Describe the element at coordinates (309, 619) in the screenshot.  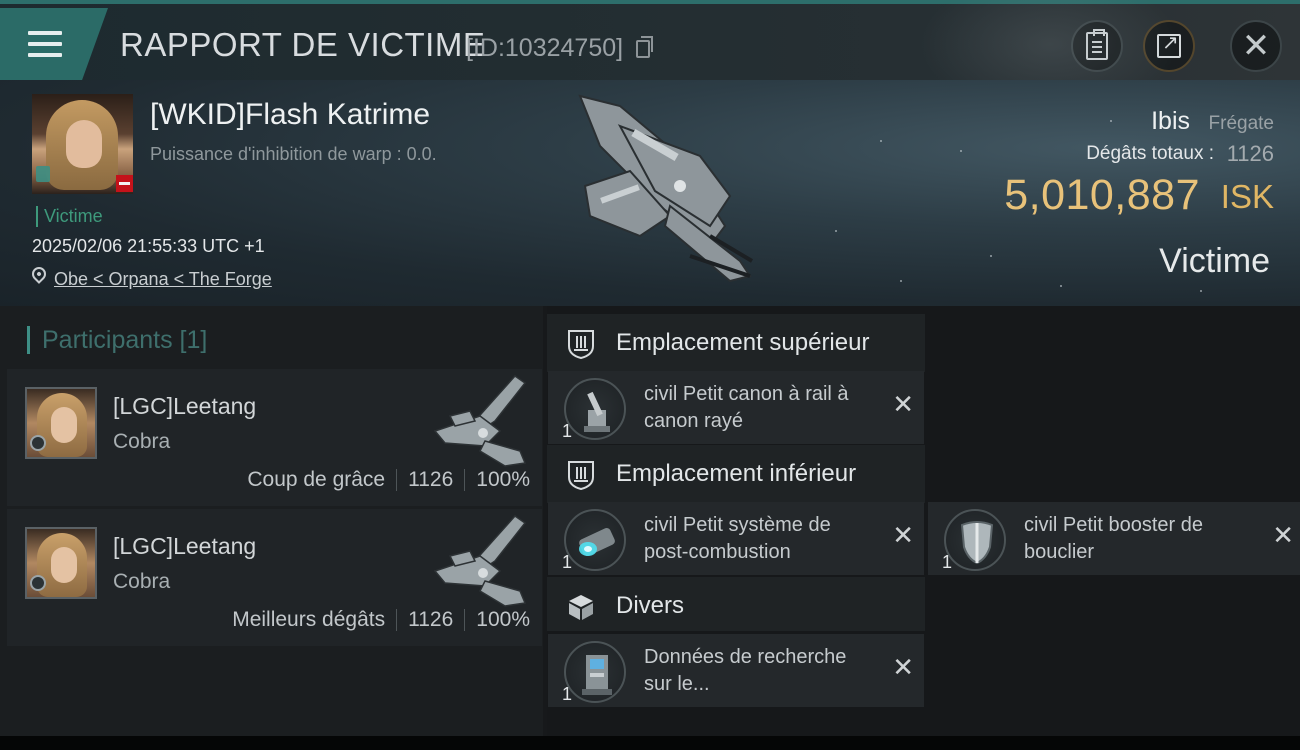
I see `participant-role: Meilleurs dégâts` at that location.